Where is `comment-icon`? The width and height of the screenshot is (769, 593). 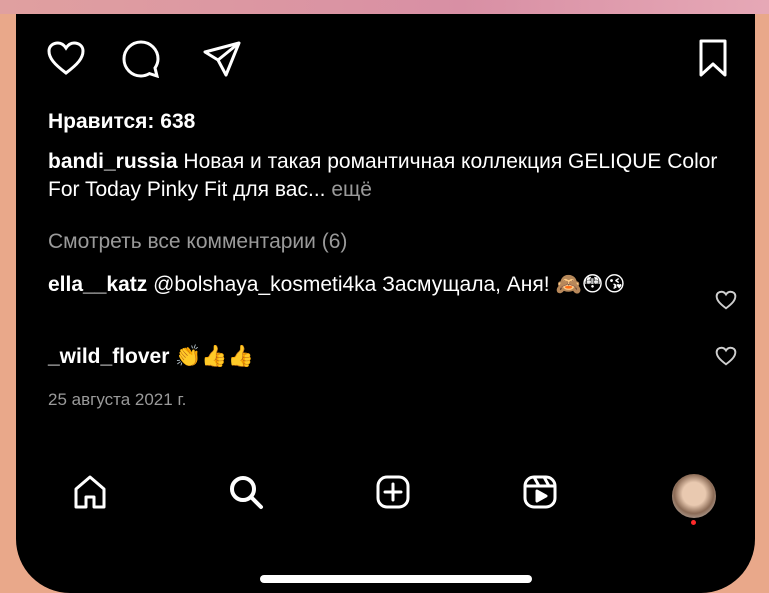 comment-icon is located at coordinates (141, 59).